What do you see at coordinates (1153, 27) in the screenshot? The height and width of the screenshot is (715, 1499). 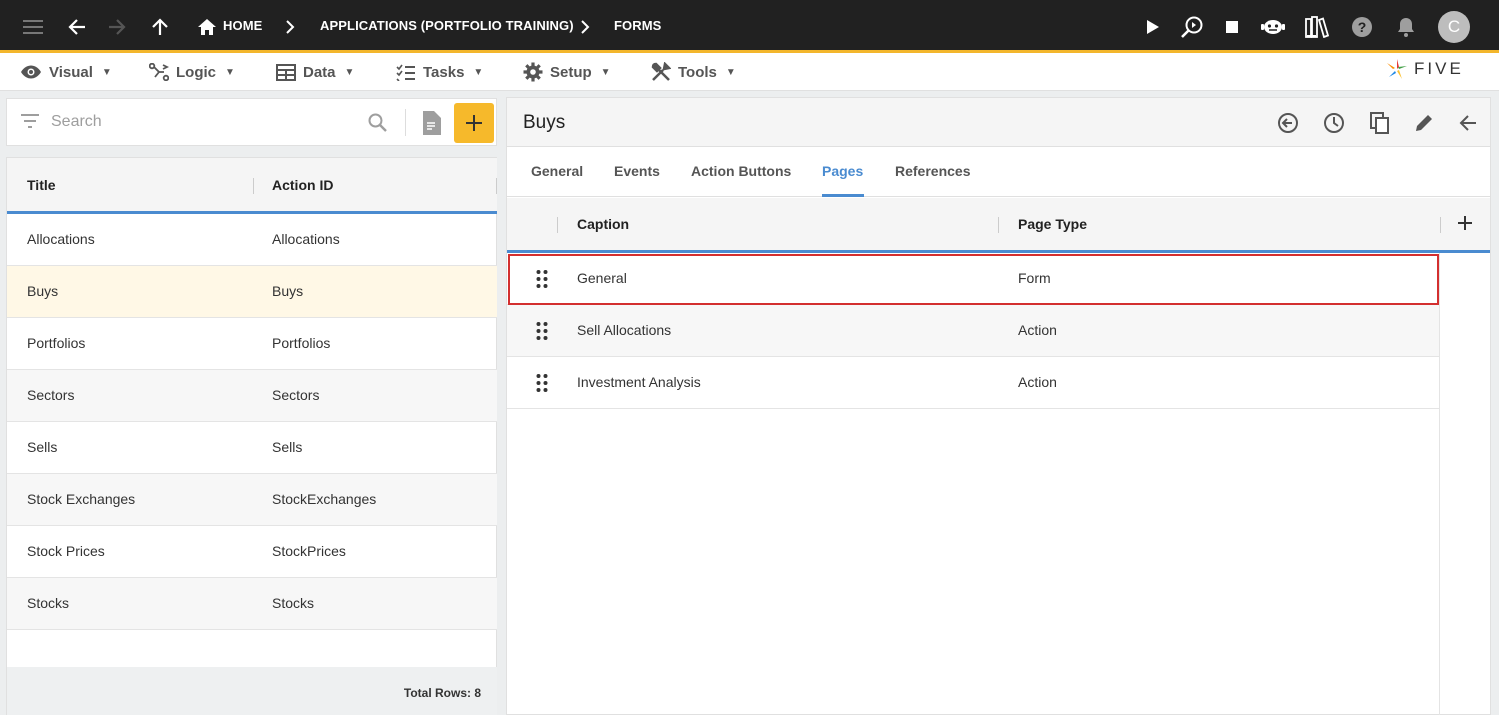 I see `play-icon` at bounding box center [1153, 27].